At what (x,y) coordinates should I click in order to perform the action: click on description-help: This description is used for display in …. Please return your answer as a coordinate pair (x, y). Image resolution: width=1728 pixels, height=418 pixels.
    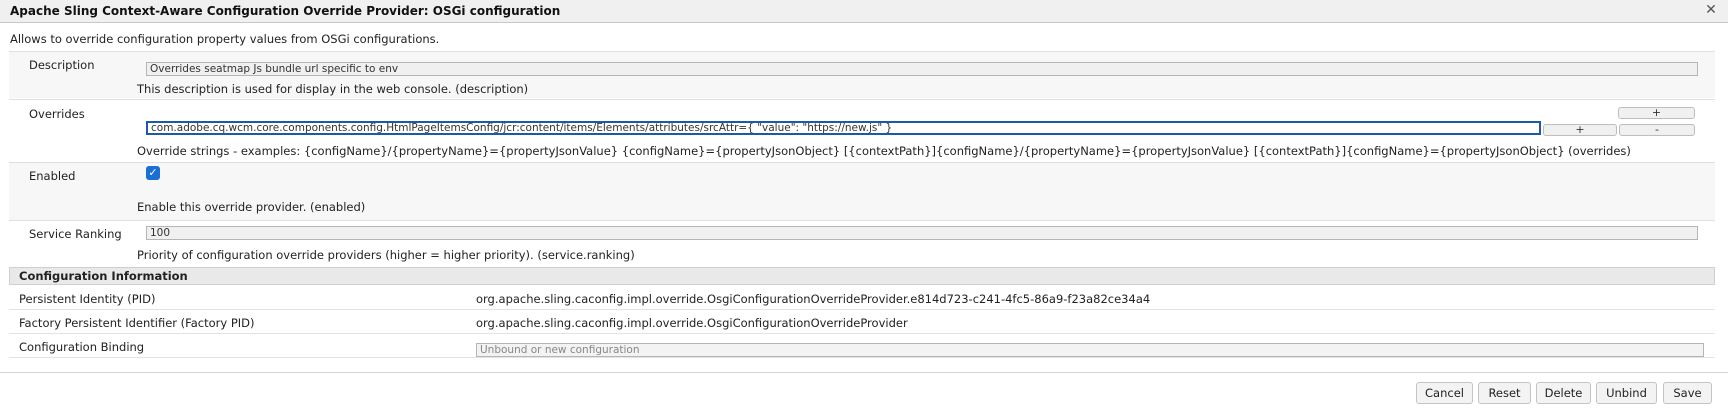
    Looking at the image, I should click on (333, 89).